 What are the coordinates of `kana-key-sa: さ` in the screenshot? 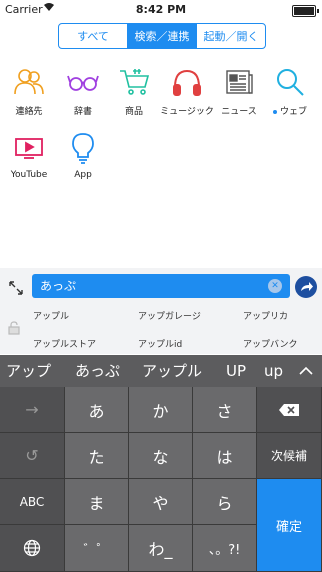 It's located at (225, 410).